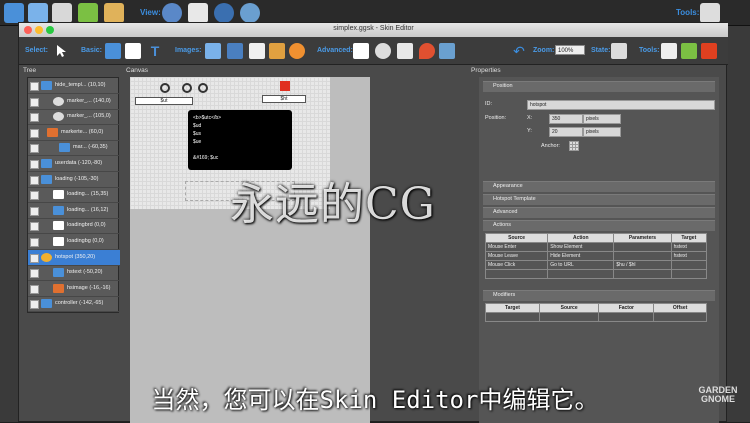 The height and width of the screenshot is (423, 750). Describe the element at coordinates (155, 51) in the screenshot. I see `text-tool-icon: T` at that location.